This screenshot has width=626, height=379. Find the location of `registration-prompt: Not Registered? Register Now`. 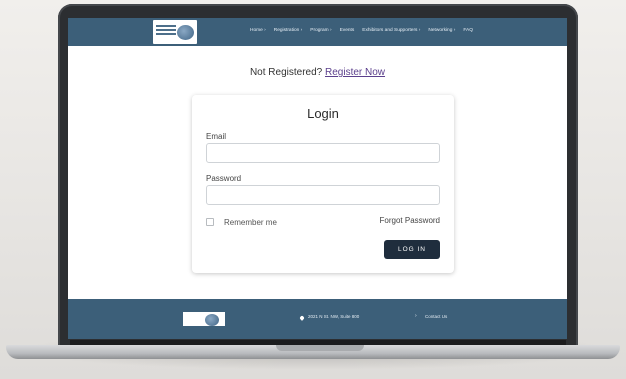

registration-prompt: Not Registered? Register Now is located at coordinates (317, 72).